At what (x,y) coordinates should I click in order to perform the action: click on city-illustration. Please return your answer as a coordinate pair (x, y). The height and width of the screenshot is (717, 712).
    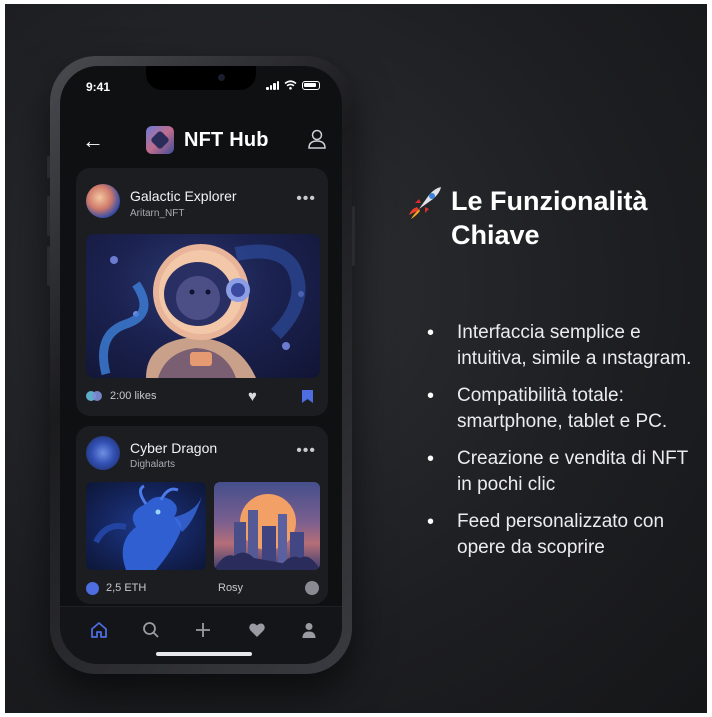
    Looking at the image, I should click on (267, 532).